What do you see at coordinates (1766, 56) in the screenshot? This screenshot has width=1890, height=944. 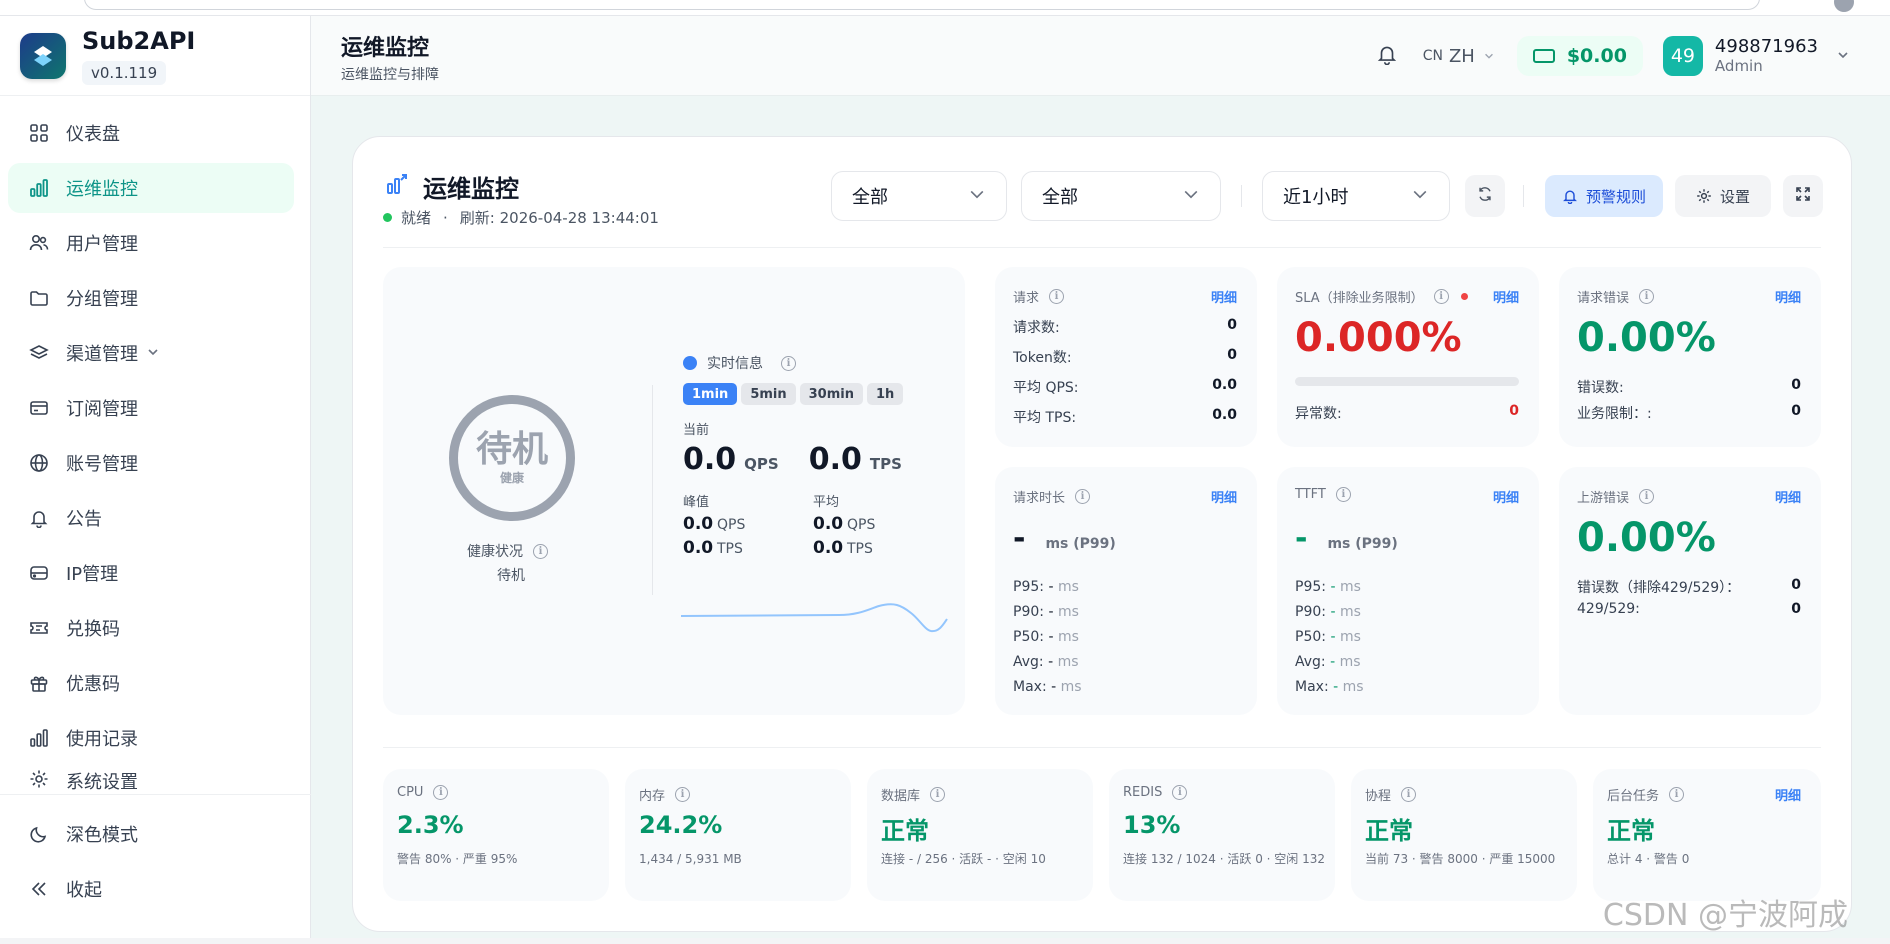 I see `user-info: 498871963 Admin` at bounding box center [1766, 56].